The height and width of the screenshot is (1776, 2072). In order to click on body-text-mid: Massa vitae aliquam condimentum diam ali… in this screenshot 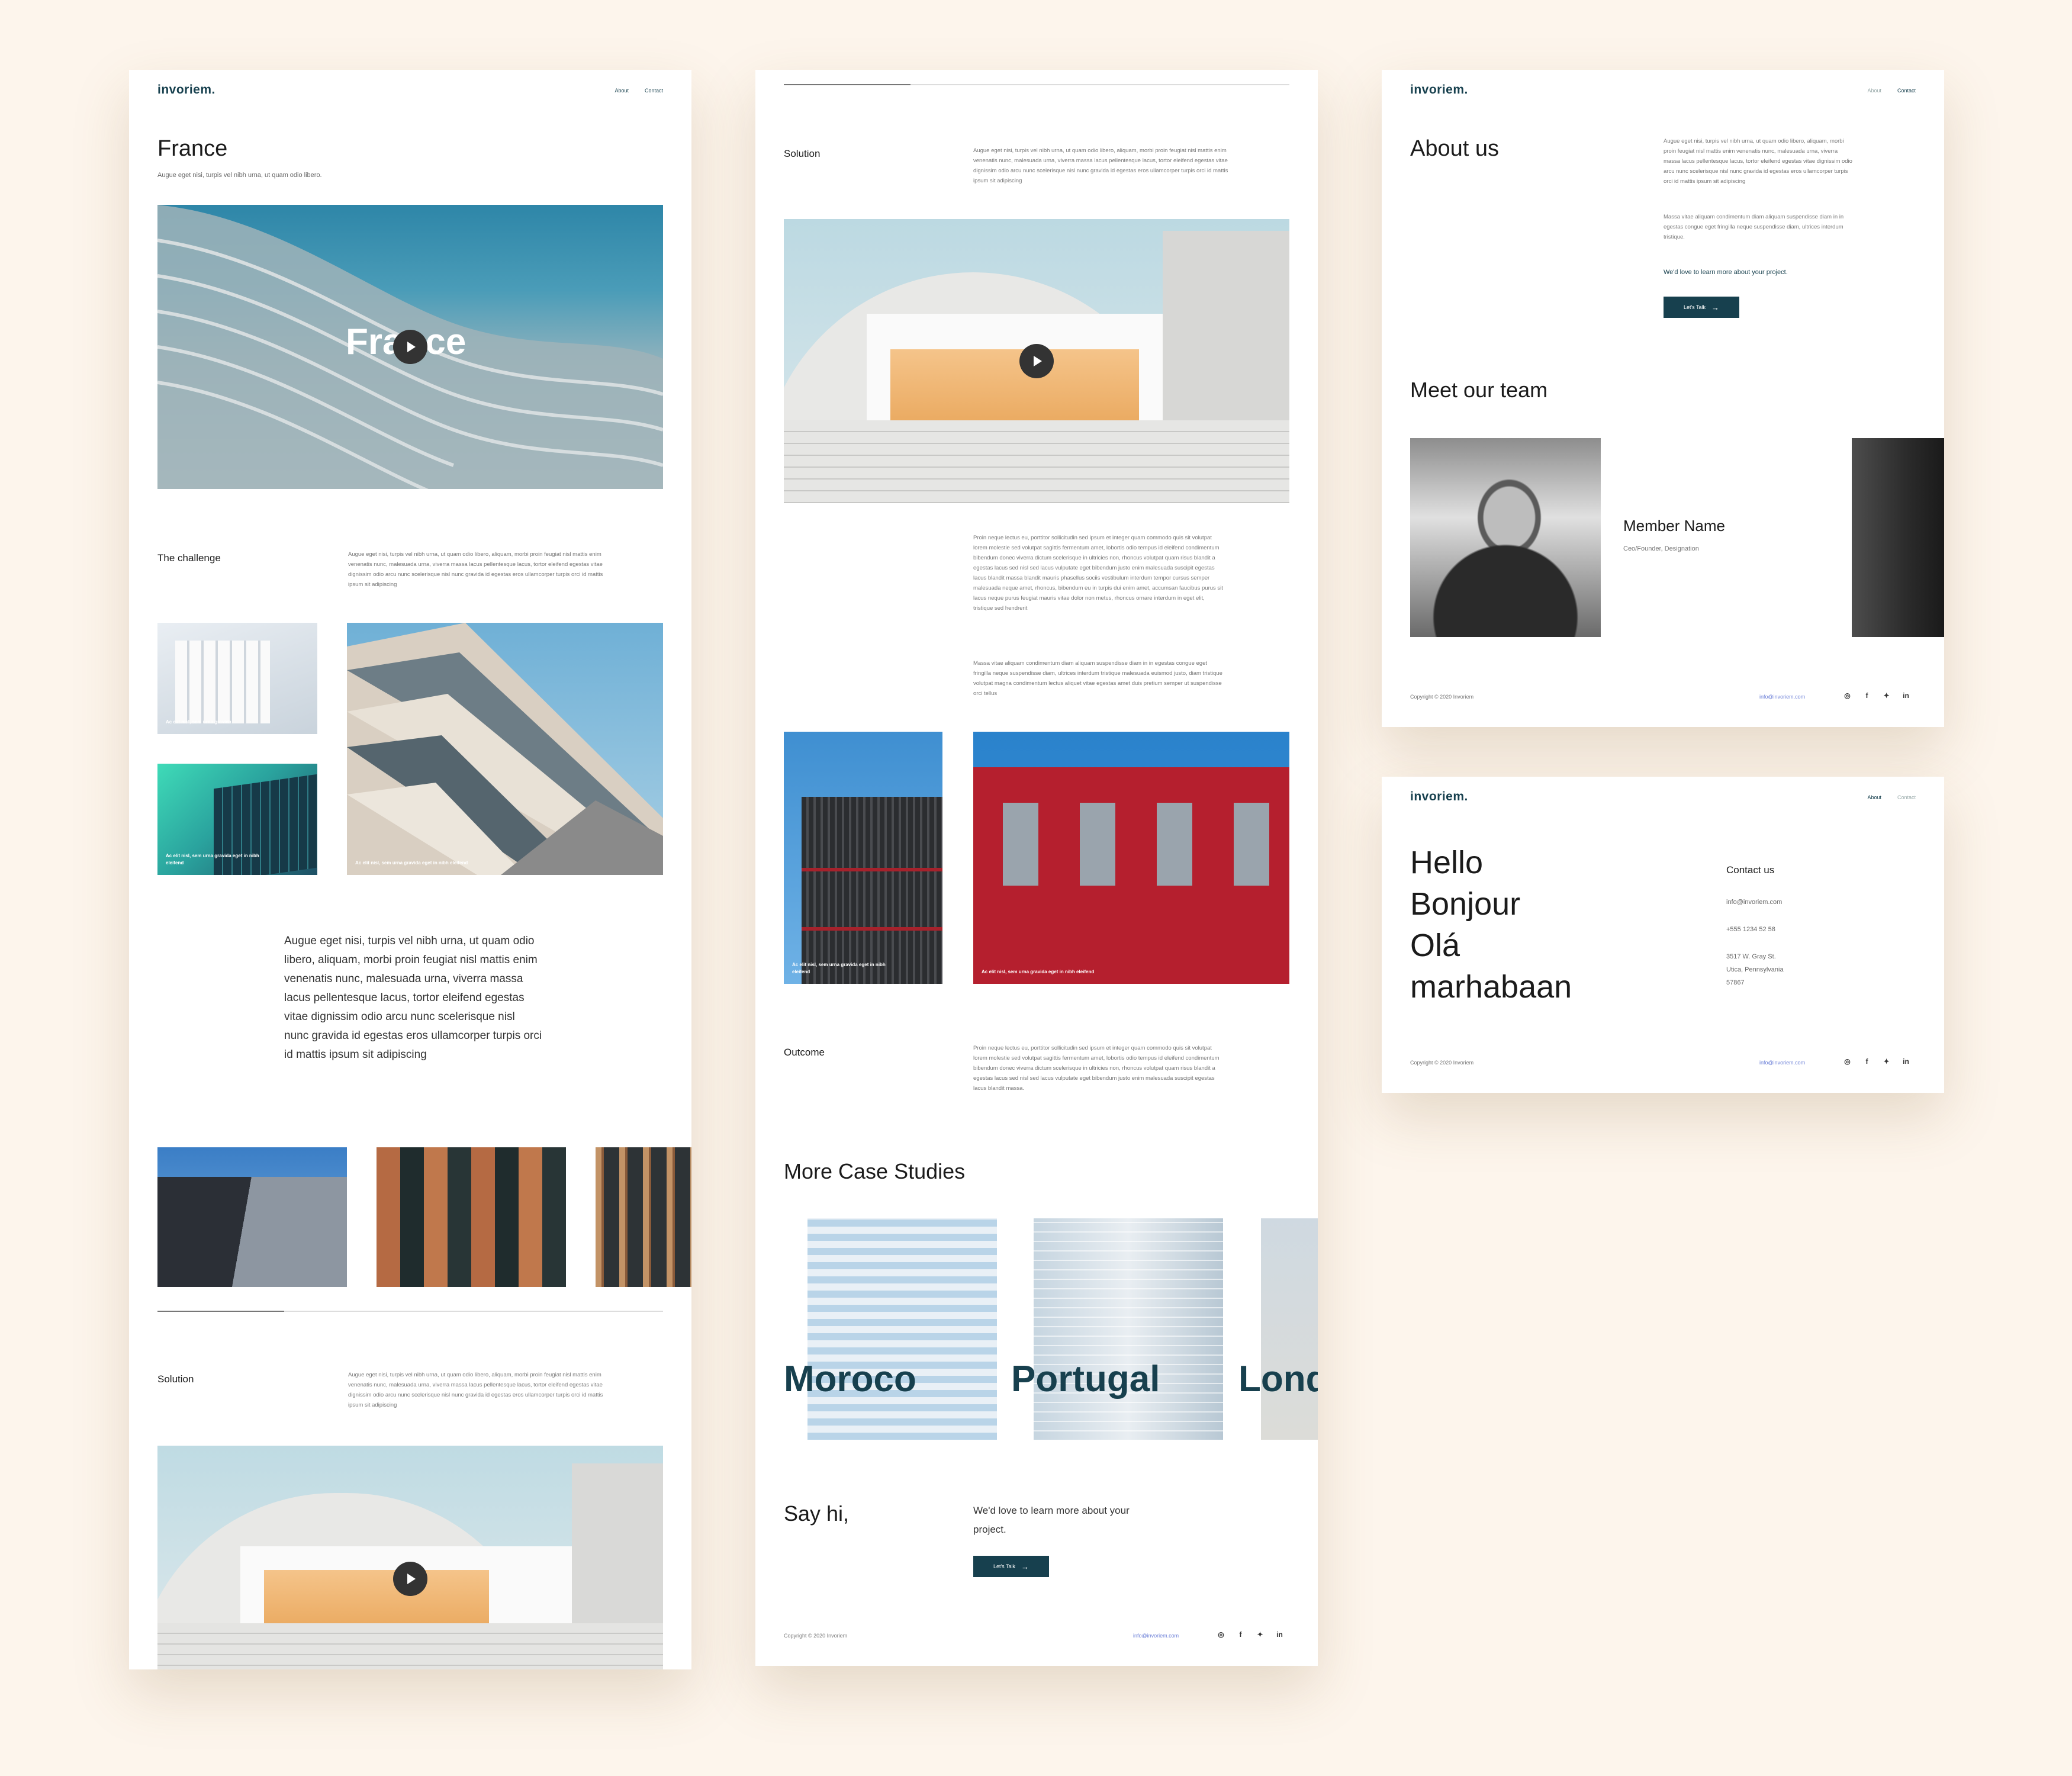, I will do `click(1097, 678)`.